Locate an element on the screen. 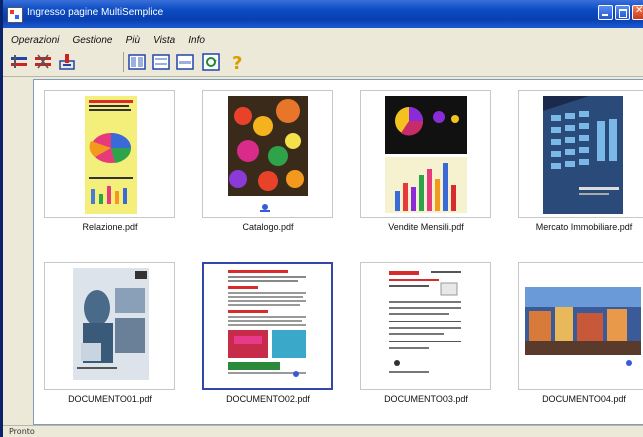 This screenshot has width=643, height=437. document-label: Relazione.pdf is located at coordinates (110, 227).